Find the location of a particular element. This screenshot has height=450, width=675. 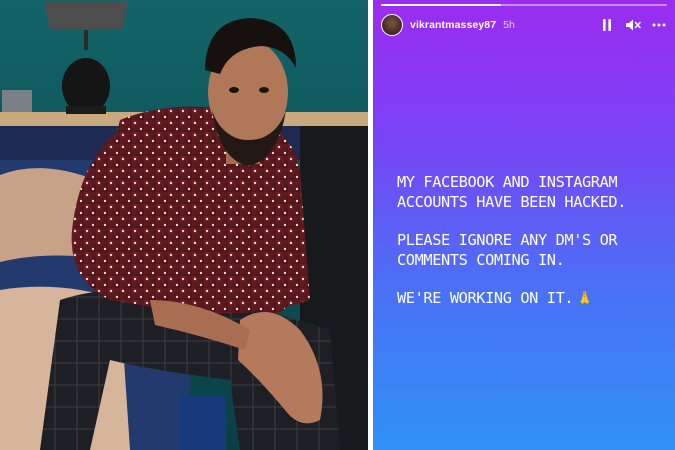

story-progress-bar is located at coordinates (524, 5).